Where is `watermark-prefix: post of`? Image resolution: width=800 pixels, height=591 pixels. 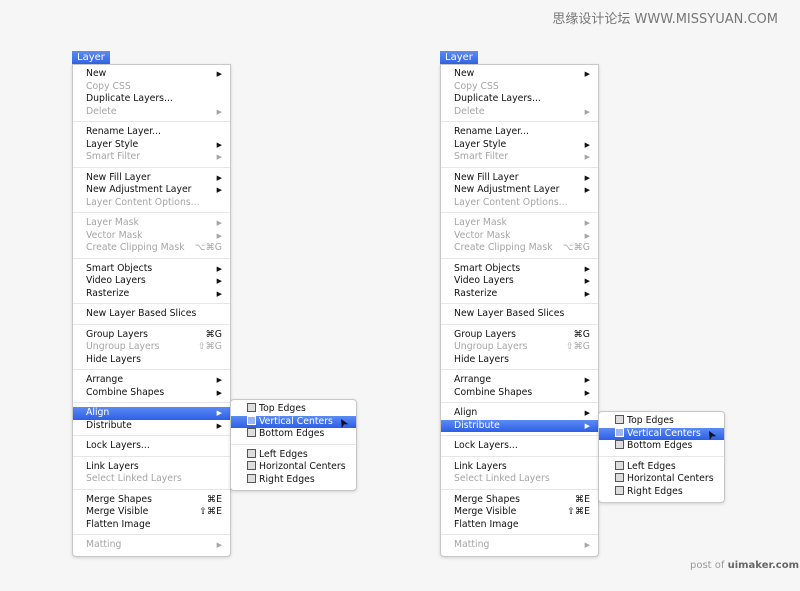 watermark-prefix: post of is located at coordinates (709, 565).